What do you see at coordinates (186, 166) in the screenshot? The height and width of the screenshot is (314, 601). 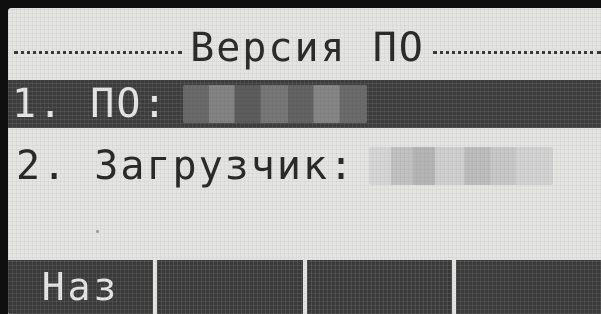 I see `menu-item-label: 2. Загрузчик:` at bounding box center [186, 166].